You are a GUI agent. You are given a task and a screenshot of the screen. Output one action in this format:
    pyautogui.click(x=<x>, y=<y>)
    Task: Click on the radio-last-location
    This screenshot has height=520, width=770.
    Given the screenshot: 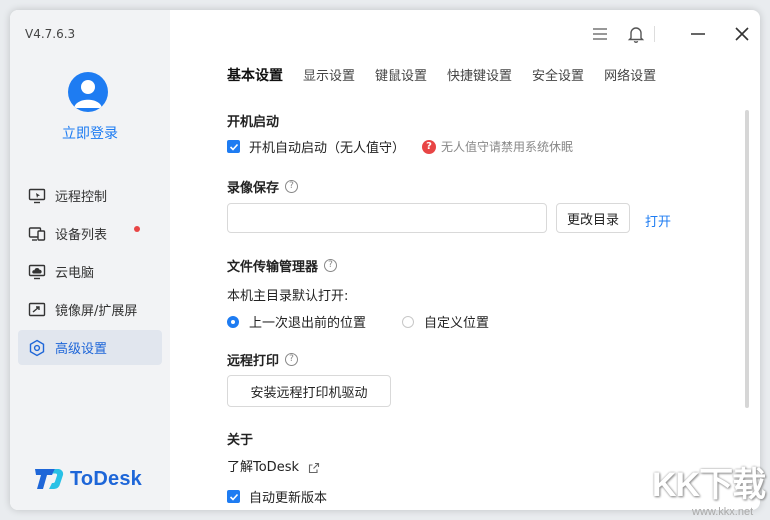 What is the action you would take?
    pyautogui.click(x=233, y=321)
    